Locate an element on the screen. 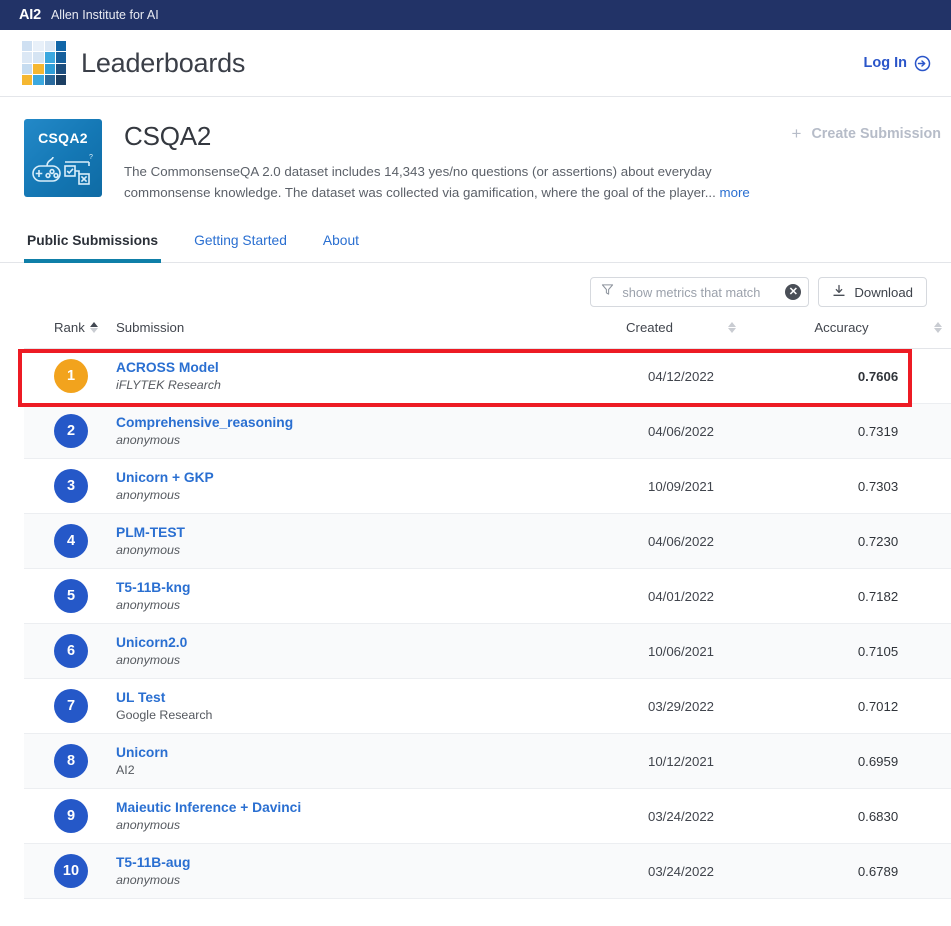 The height and width of the screenshot is (926, 951). ai2-logo-text: AI2 is located at coordinates (30, 15).